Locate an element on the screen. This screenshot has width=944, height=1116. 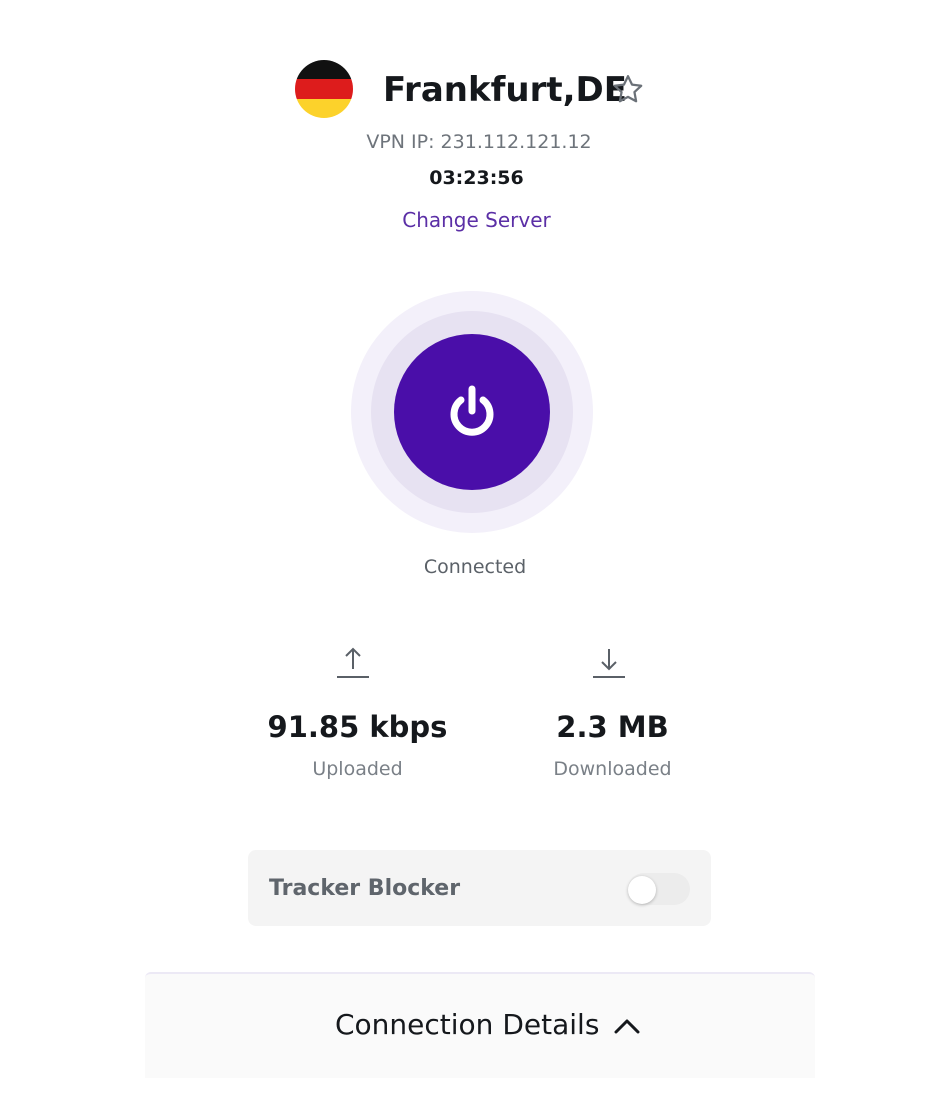
tracker-blocker-card: Tracker Blocker is located at coordinates (479, 888).